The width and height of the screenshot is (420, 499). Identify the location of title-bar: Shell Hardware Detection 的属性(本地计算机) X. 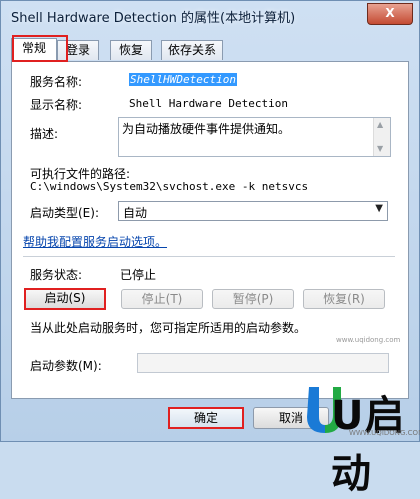
(210, 16).